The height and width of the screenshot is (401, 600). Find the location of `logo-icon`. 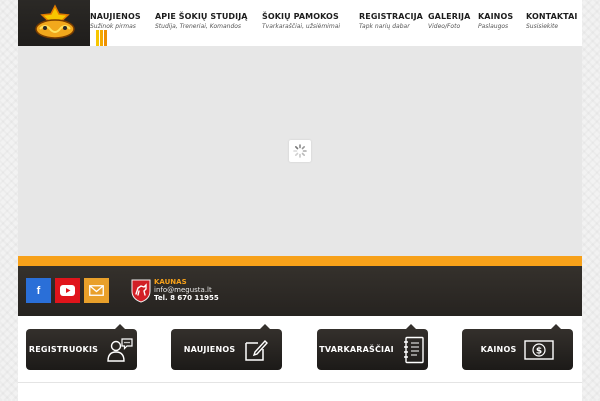

logo-icon is located at coordinates (55, 21).